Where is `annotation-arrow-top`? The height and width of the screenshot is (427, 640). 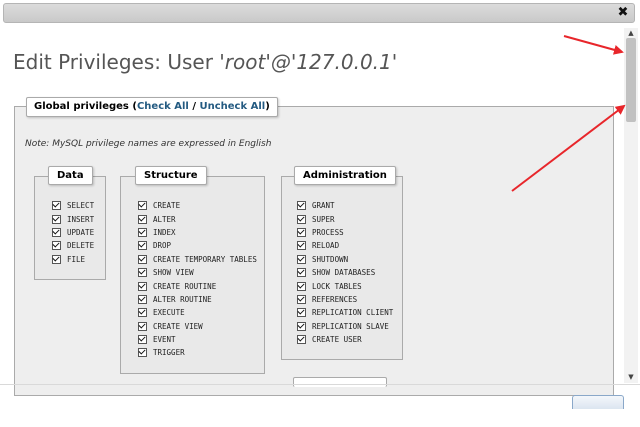
annotation-arrow-top is located at coordinates (593, 45).